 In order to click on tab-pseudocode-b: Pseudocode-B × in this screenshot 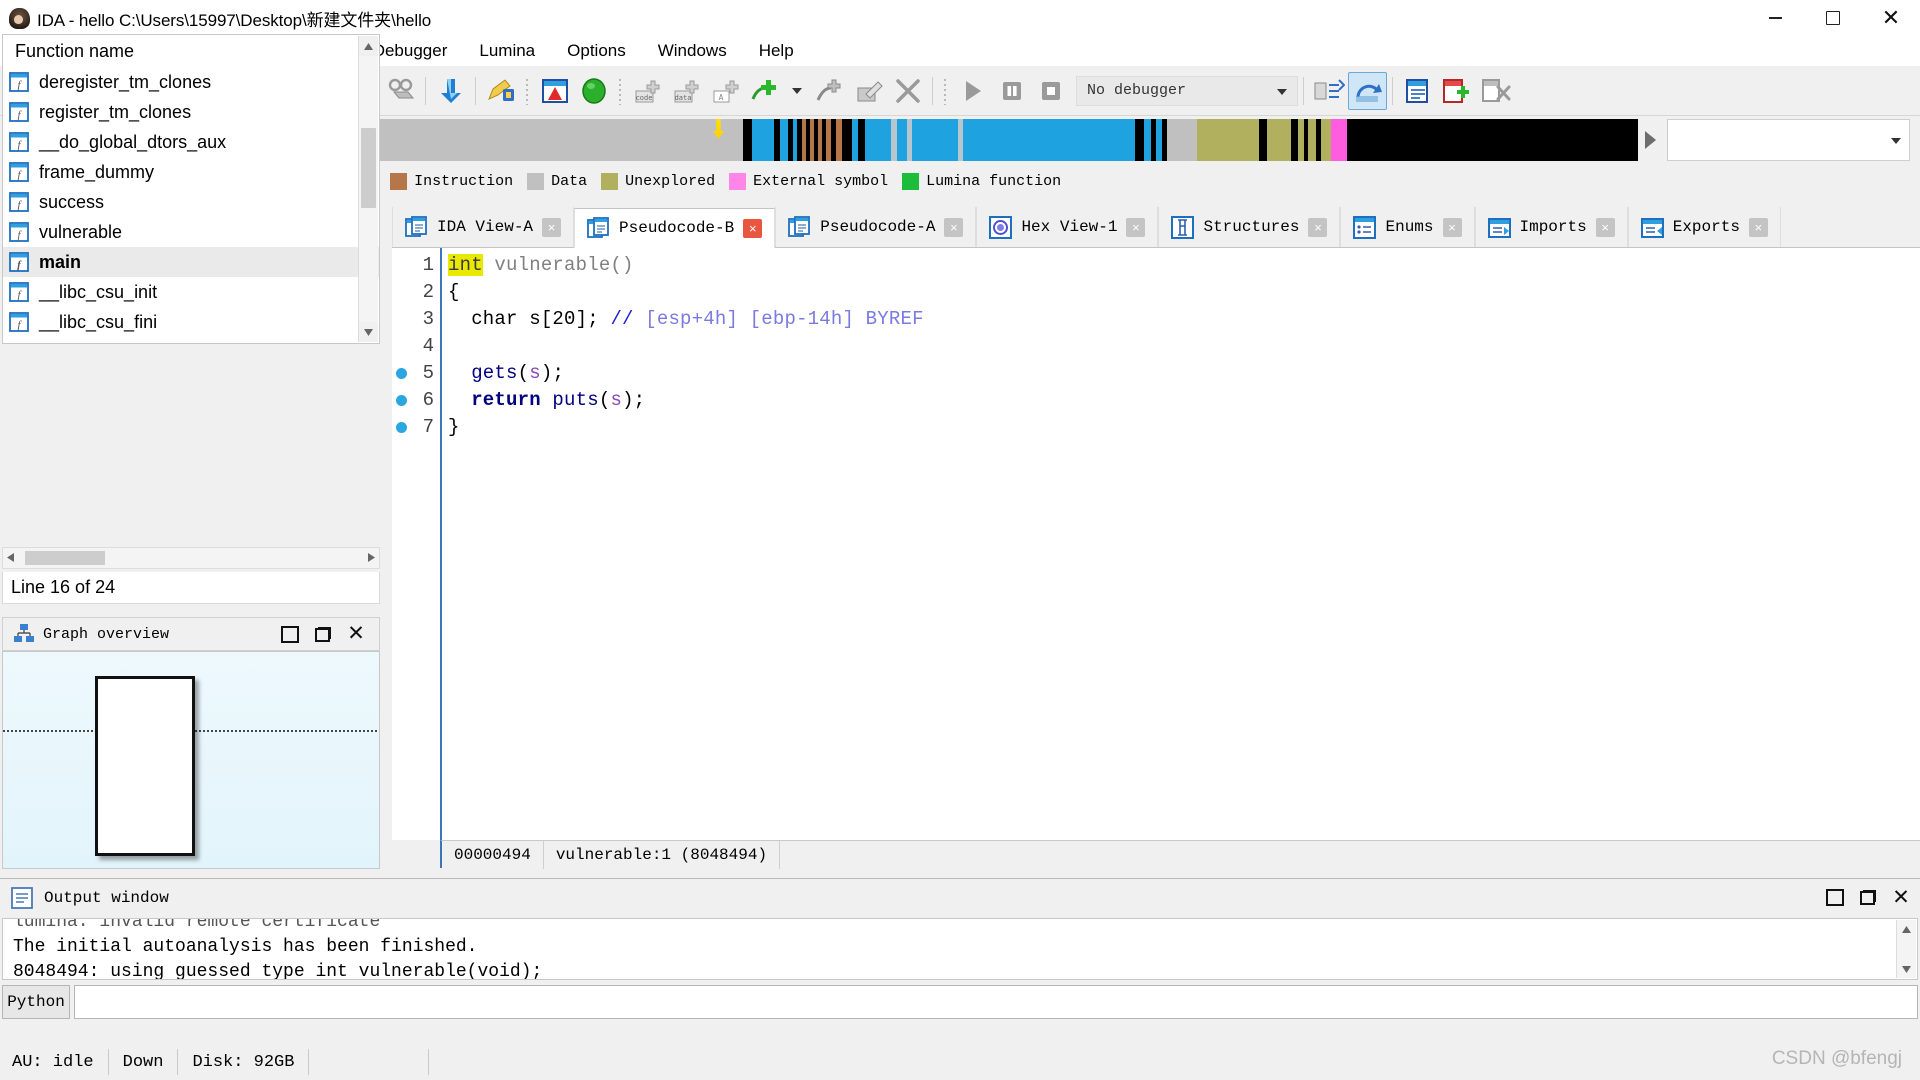, I will do `click(675, 228)`.